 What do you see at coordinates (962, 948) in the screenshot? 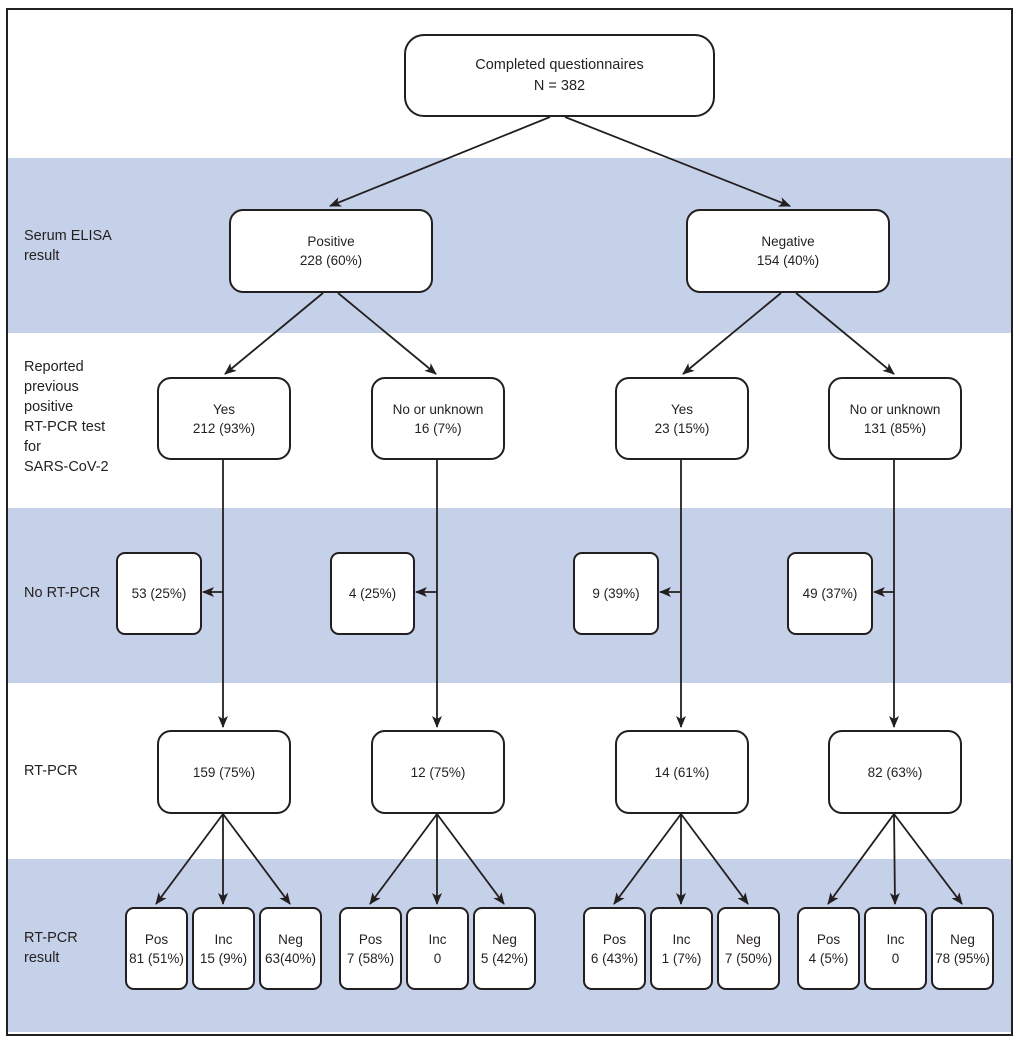
I see `node-result-neg: Neg 78 (95%)` at bounding box center [962, 948].